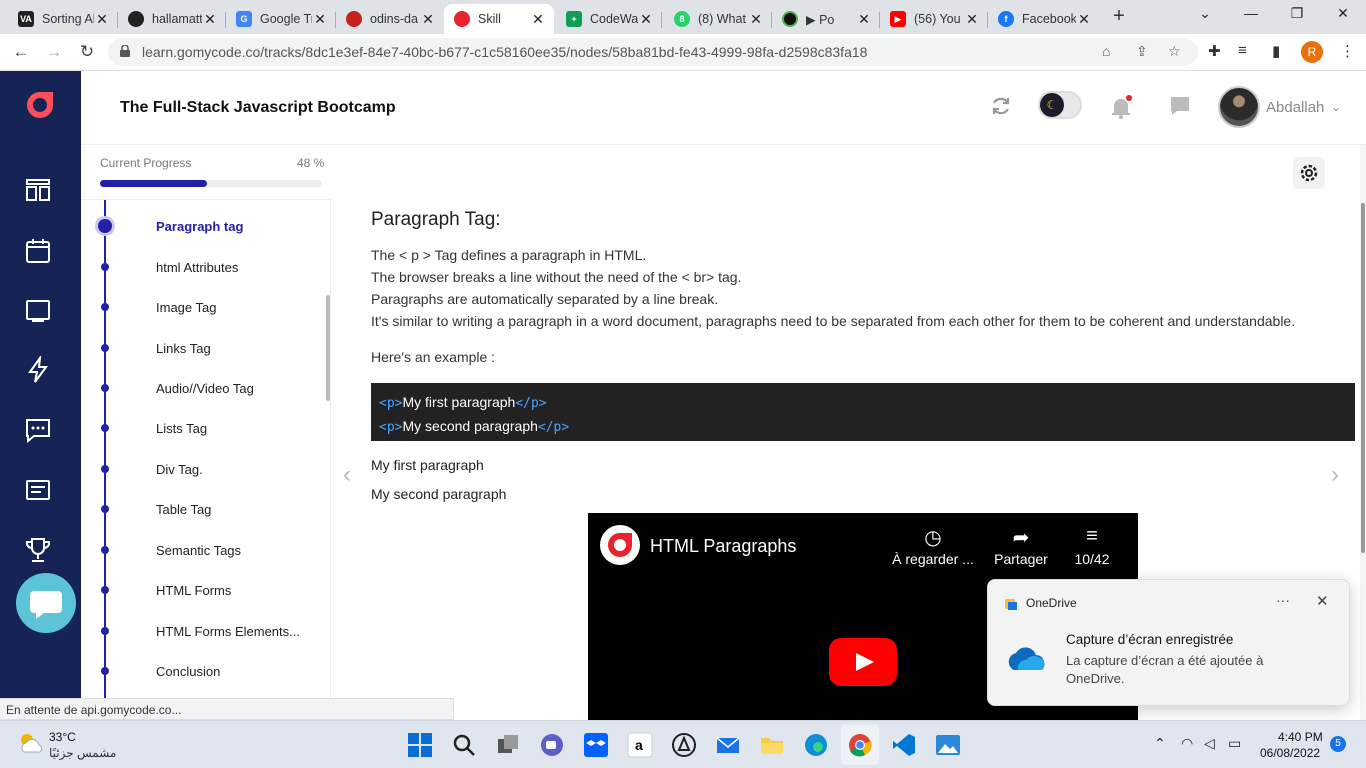  I want to click on file-explorer-icon, so click(772, 745).